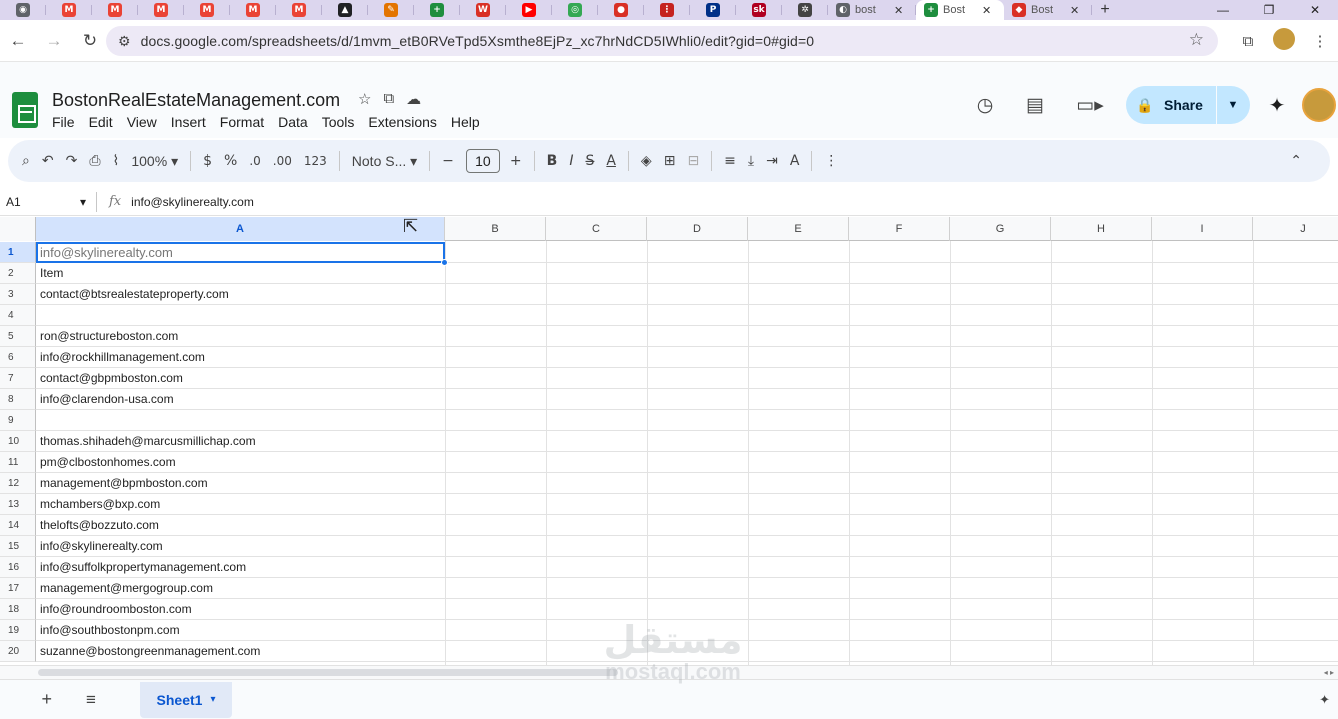 This screenshot has width=1338, height=719. What do you see at coordinates (437, 10) in the screenshot?
I see `browser-tab: +` at bounding box center [437, 10].